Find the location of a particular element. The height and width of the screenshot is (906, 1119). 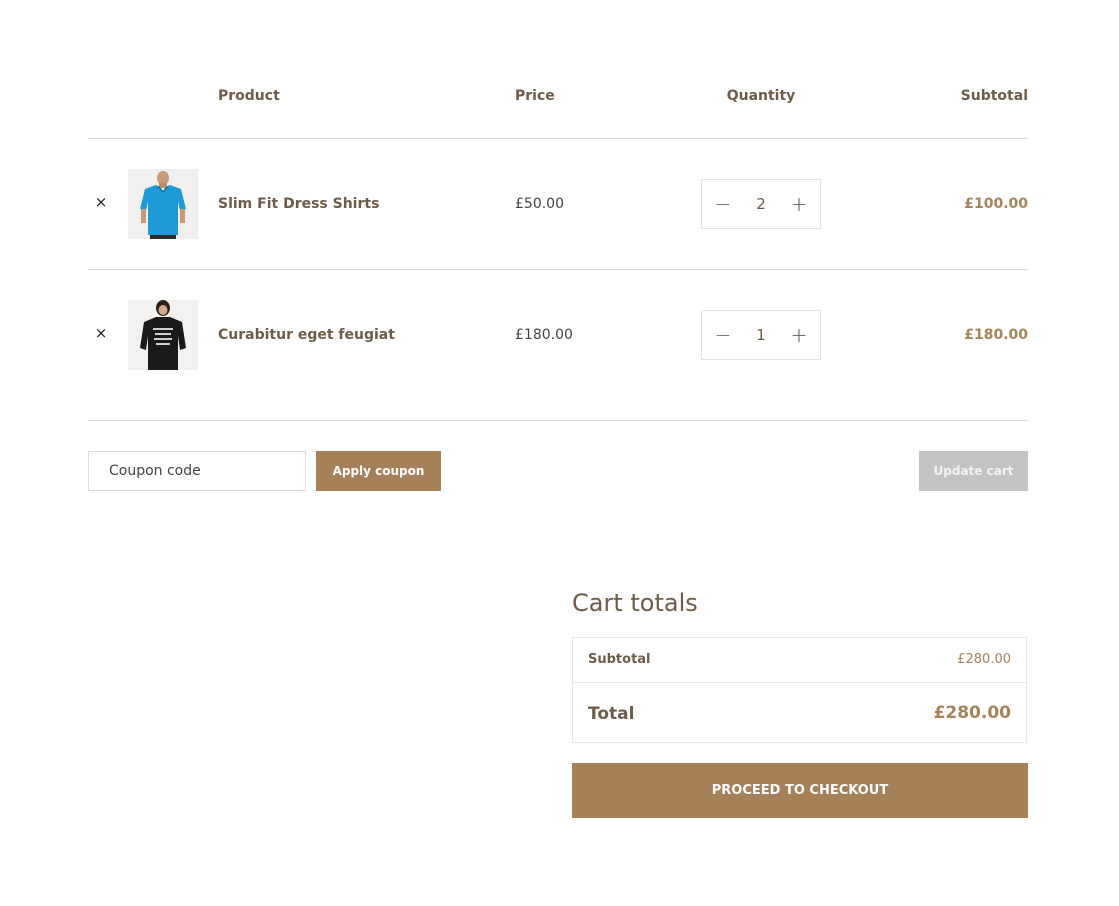

column-header-price: Price is located at coordinates (535, 96).